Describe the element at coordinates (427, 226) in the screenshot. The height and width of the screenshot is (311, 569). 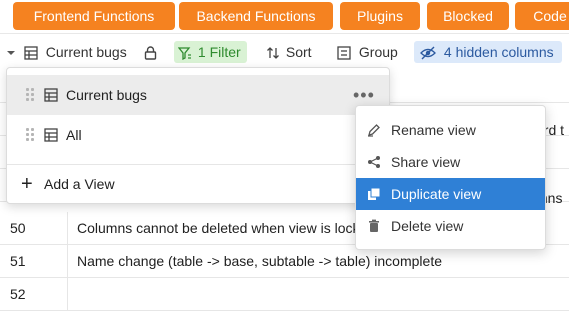
I see `menu-item-label: Delete view` at that location.